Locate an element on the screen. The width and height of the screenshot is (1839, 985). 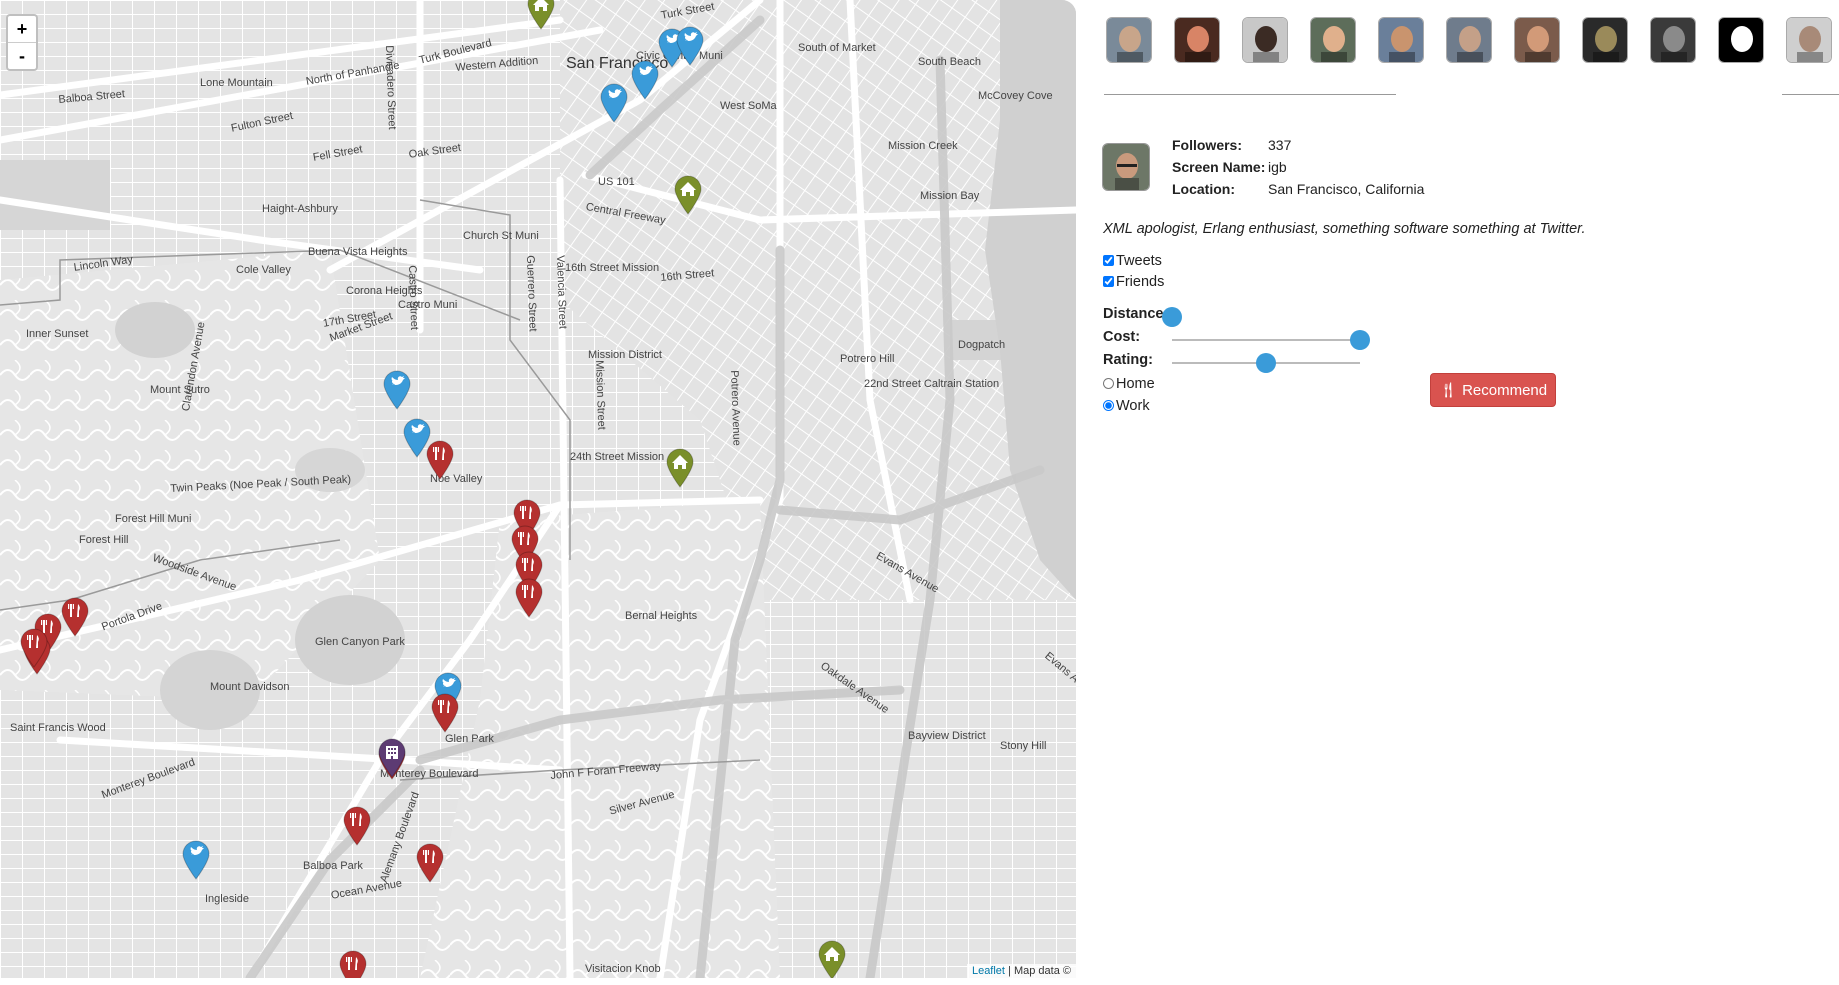
map-label: South of Market is located at coordinates (837, 48).